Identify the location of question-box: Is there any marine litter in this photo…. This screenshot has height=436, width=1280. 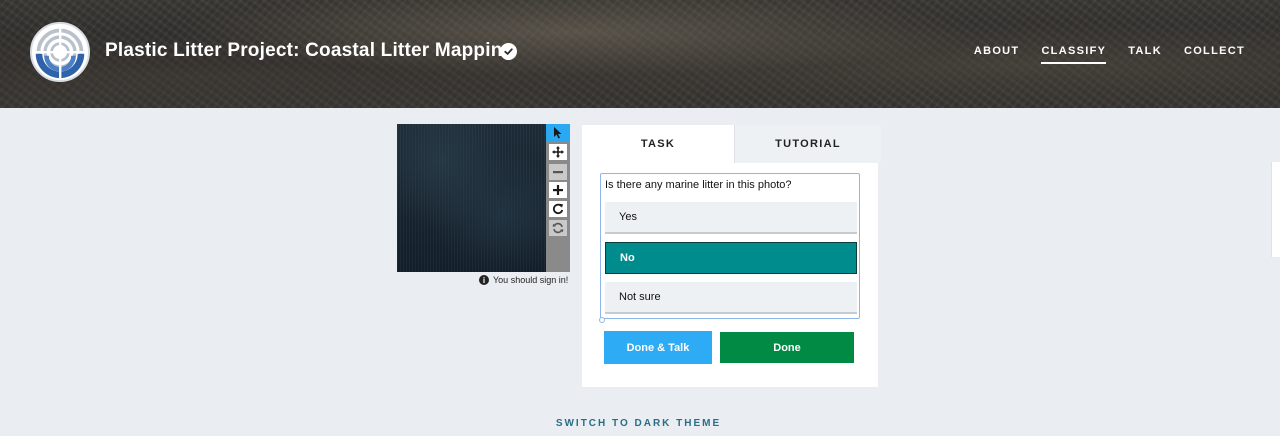
(730, 246).